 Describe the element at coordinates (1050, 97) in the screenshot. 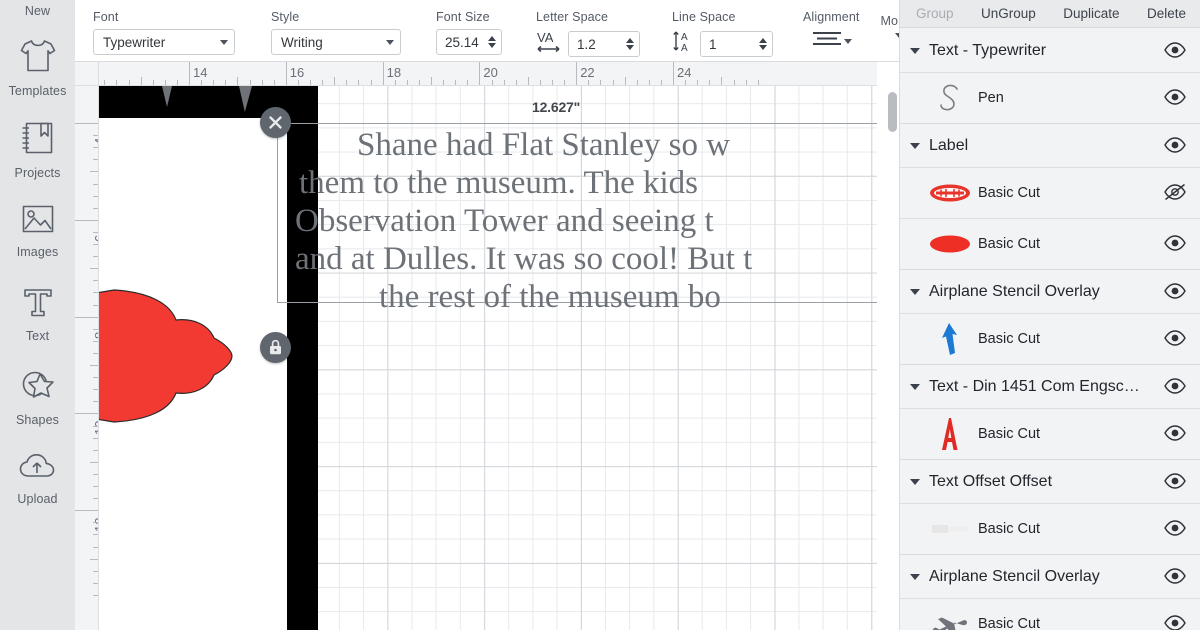

I see `layer-row: Pen` at that location.